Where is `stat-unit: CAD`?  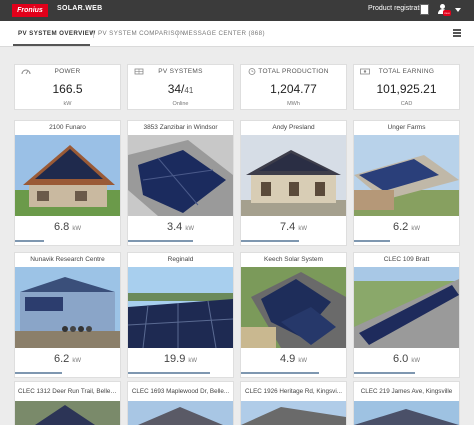
stat-unit: CAD is located at coordinates (406, 104).